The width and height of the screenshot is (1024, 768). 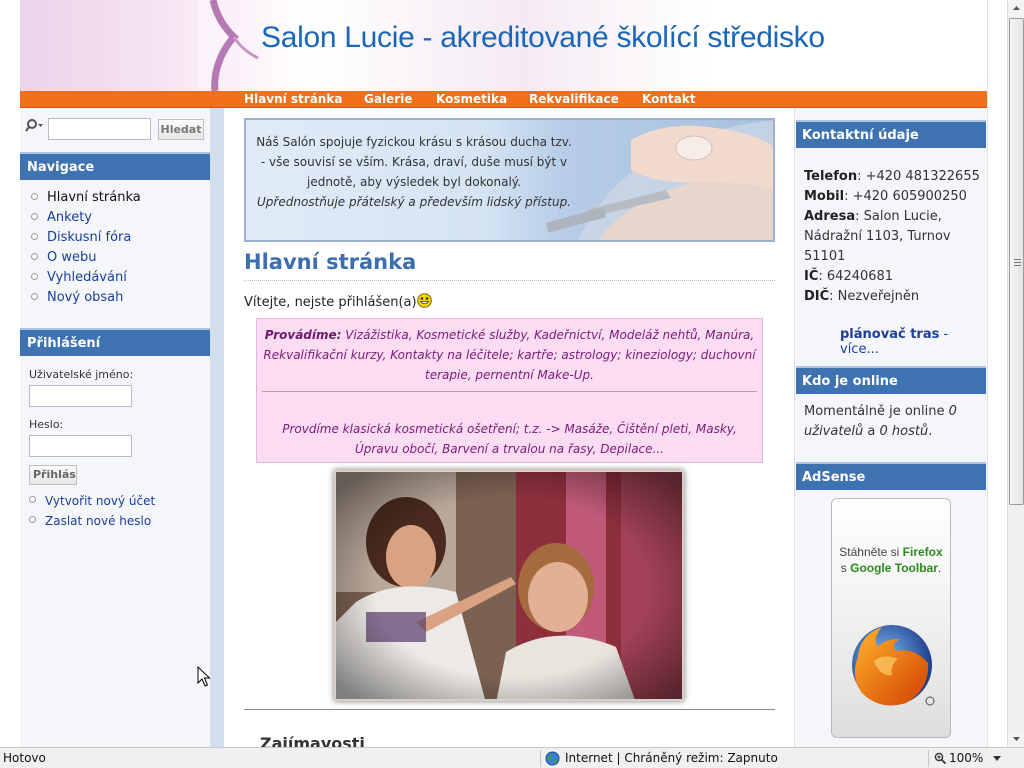 I want to click on contact-block-title: Kontaktní údaje, so click(x=891, y=134).